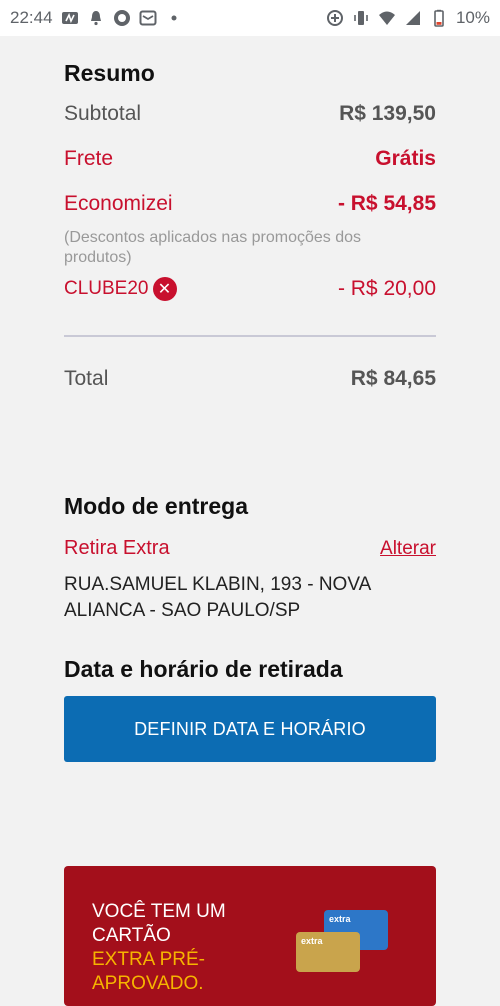 Image resolution: width=500 pixels, height=1006 pixels. What do you see at coordinates (31, 17) in the screenshot?
I see `status-time: 22:44` at bounding box center [31, 17].